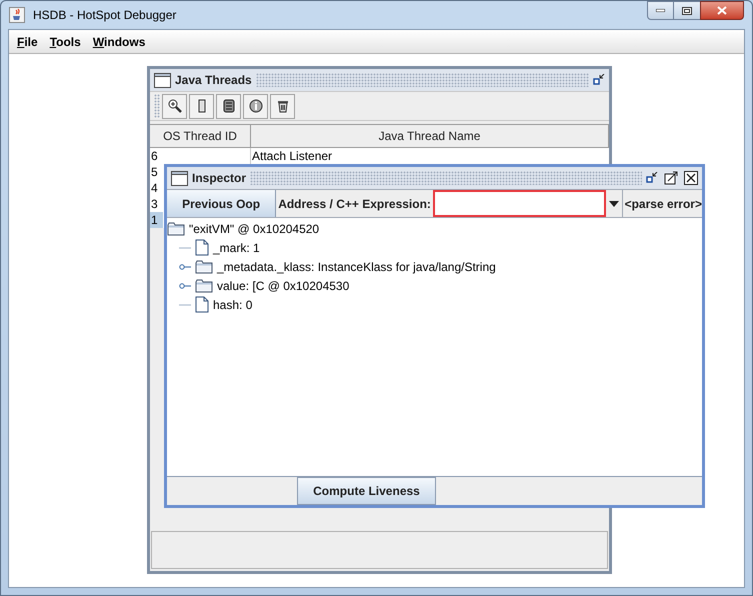 This screenshot has height=596, width=753. Describe the element at coordinates (232, 305) in the screenshot. I see `tree-node-label: hash: 0` at that location.